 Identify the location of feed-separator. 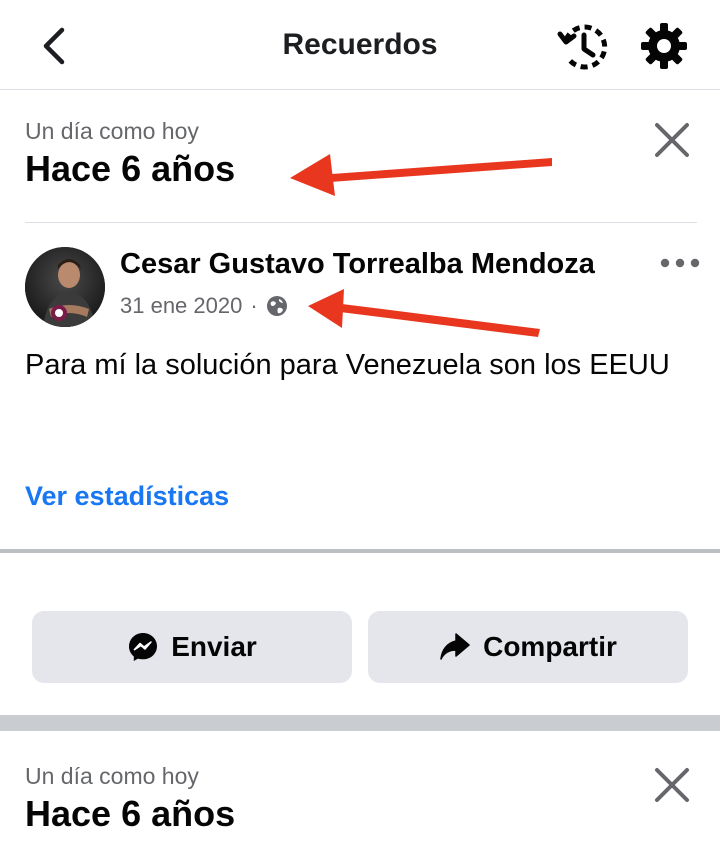
(360, 723).